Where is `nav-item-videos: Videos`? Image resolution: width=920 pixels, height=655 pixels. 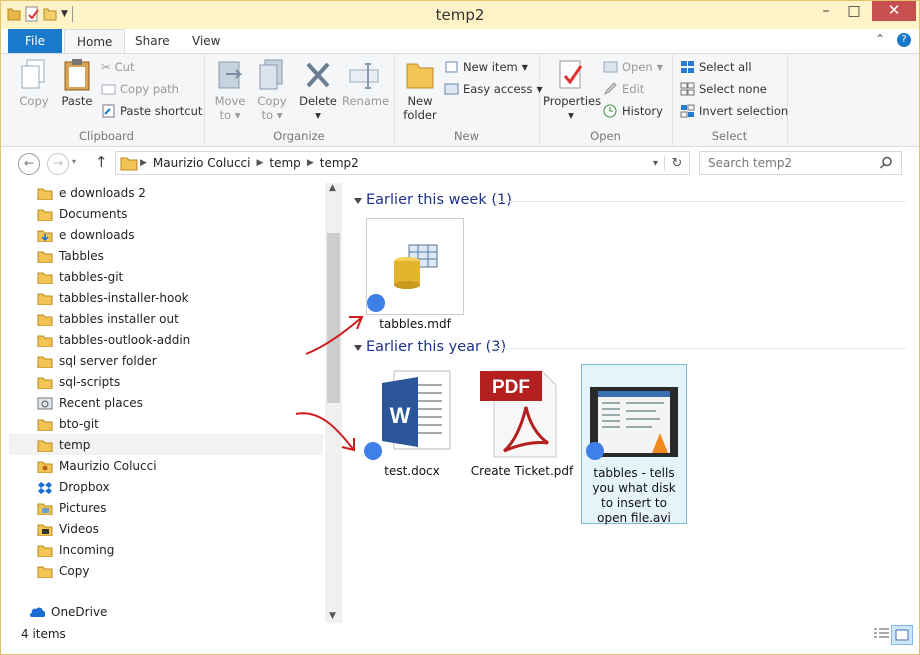 nav-item-videos: Videos is located at coordinates (166, 528).